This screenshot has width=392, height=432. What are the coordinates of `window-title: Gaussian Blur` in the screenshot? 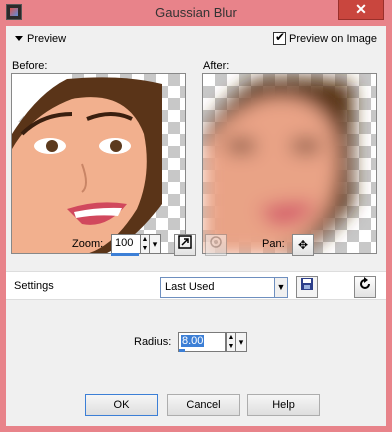 It's located at (196, 12).